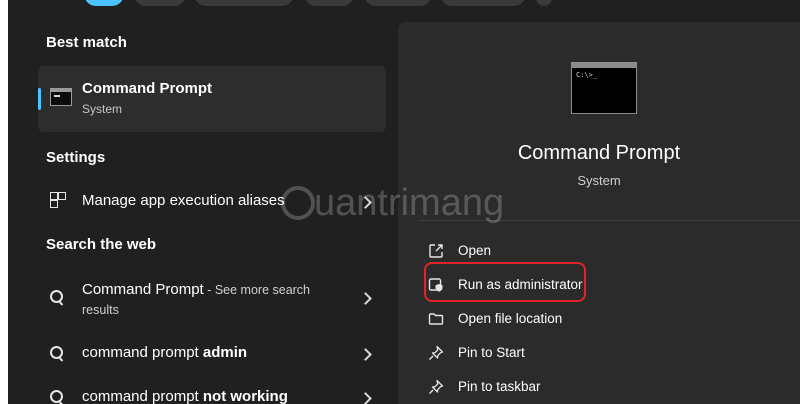 The width and height of the screenshot is (800, 404). What do you see at coordinates (605, 353) in the screenshot?
I see `action-pin-to-start: Pin to Start` at bounding box center [605, 353].